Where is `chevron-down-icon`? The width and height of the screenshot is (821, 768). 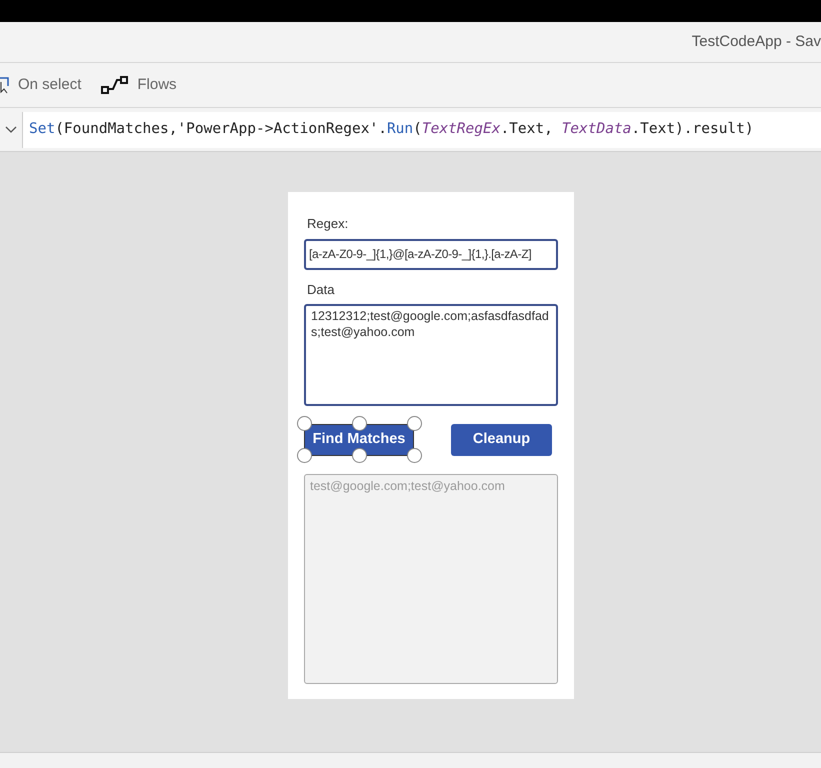 chevron-down-icon is located at coordinates (11, 130).